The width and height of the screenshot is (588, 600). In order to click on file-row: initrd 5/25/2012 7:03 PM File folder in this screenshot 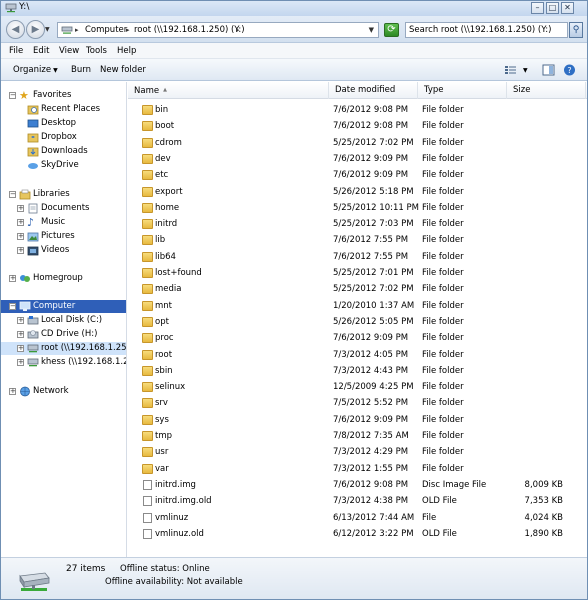, I will do `click(357, 224)`.